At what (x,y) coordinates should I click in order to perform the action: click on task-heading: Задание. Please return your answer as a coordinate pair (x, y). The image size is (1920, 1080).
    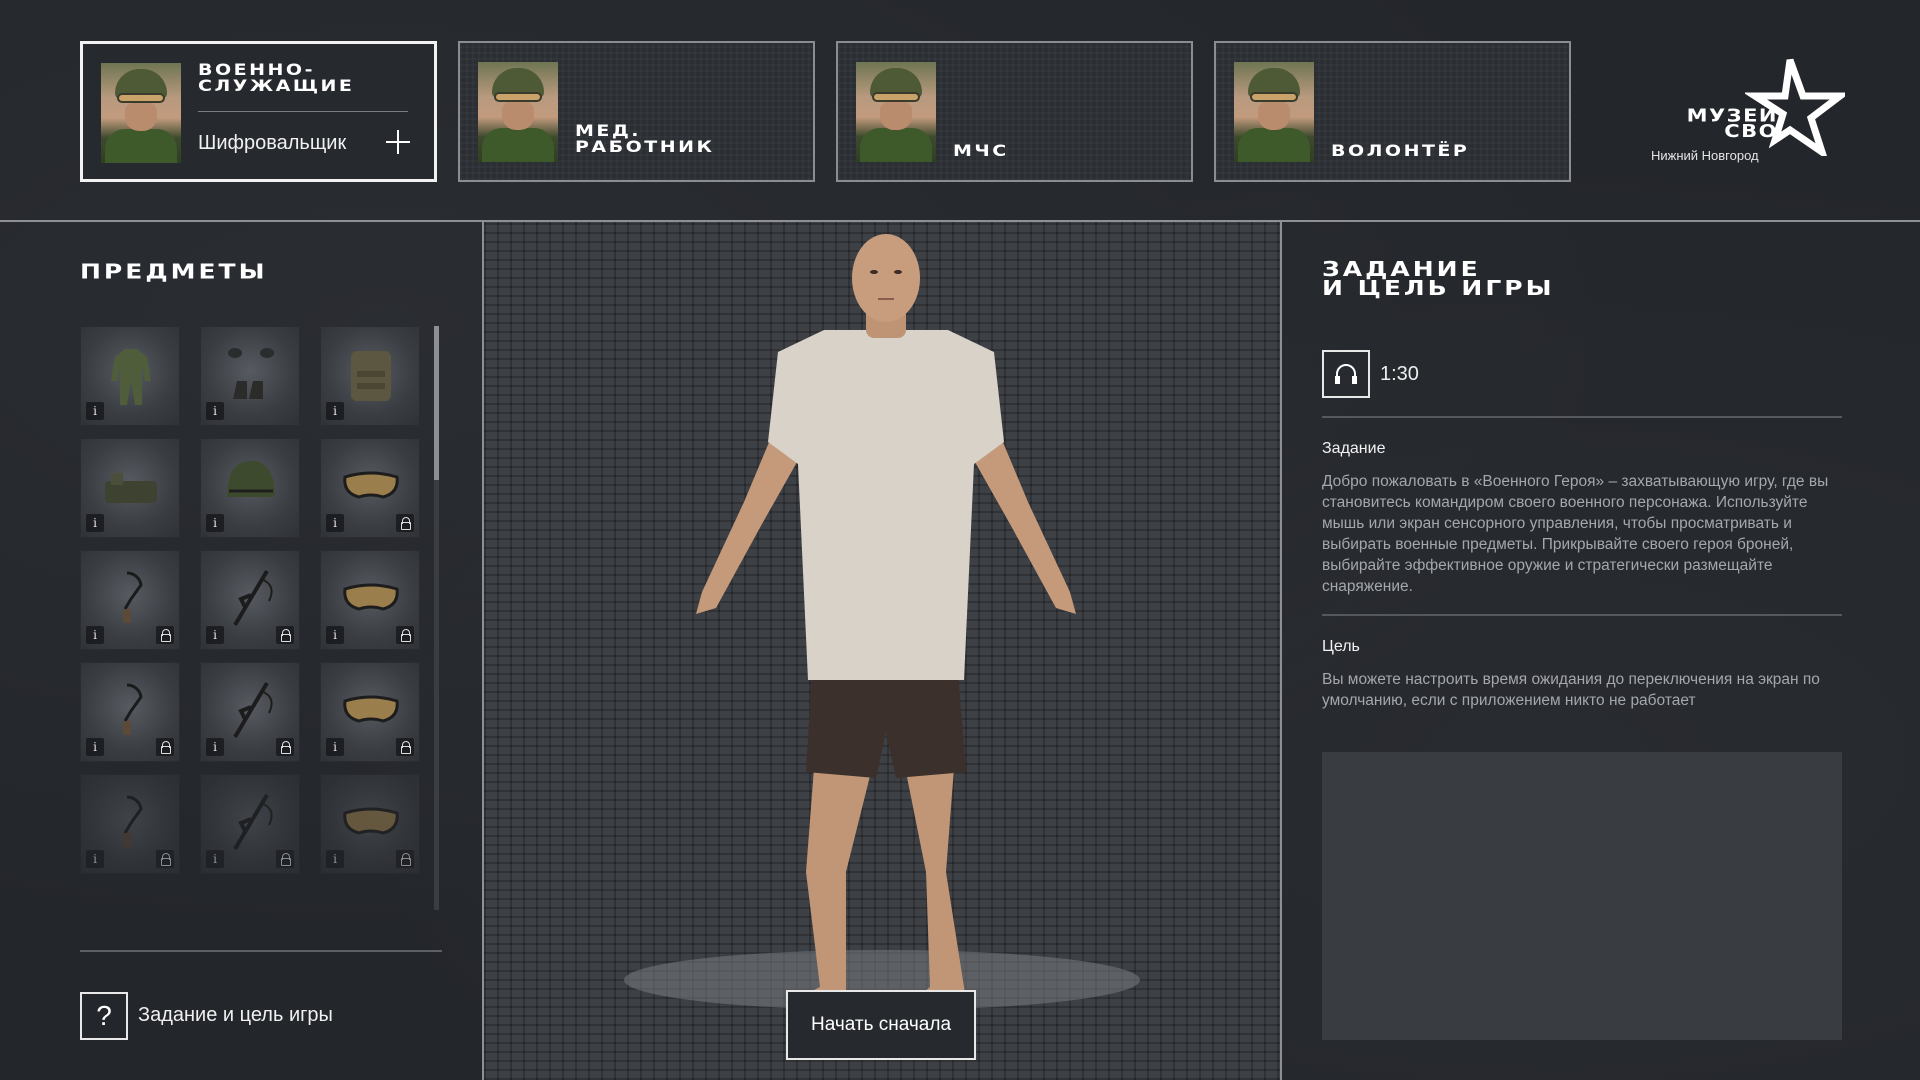
    Looking at the image, I should click on (1354, 448).